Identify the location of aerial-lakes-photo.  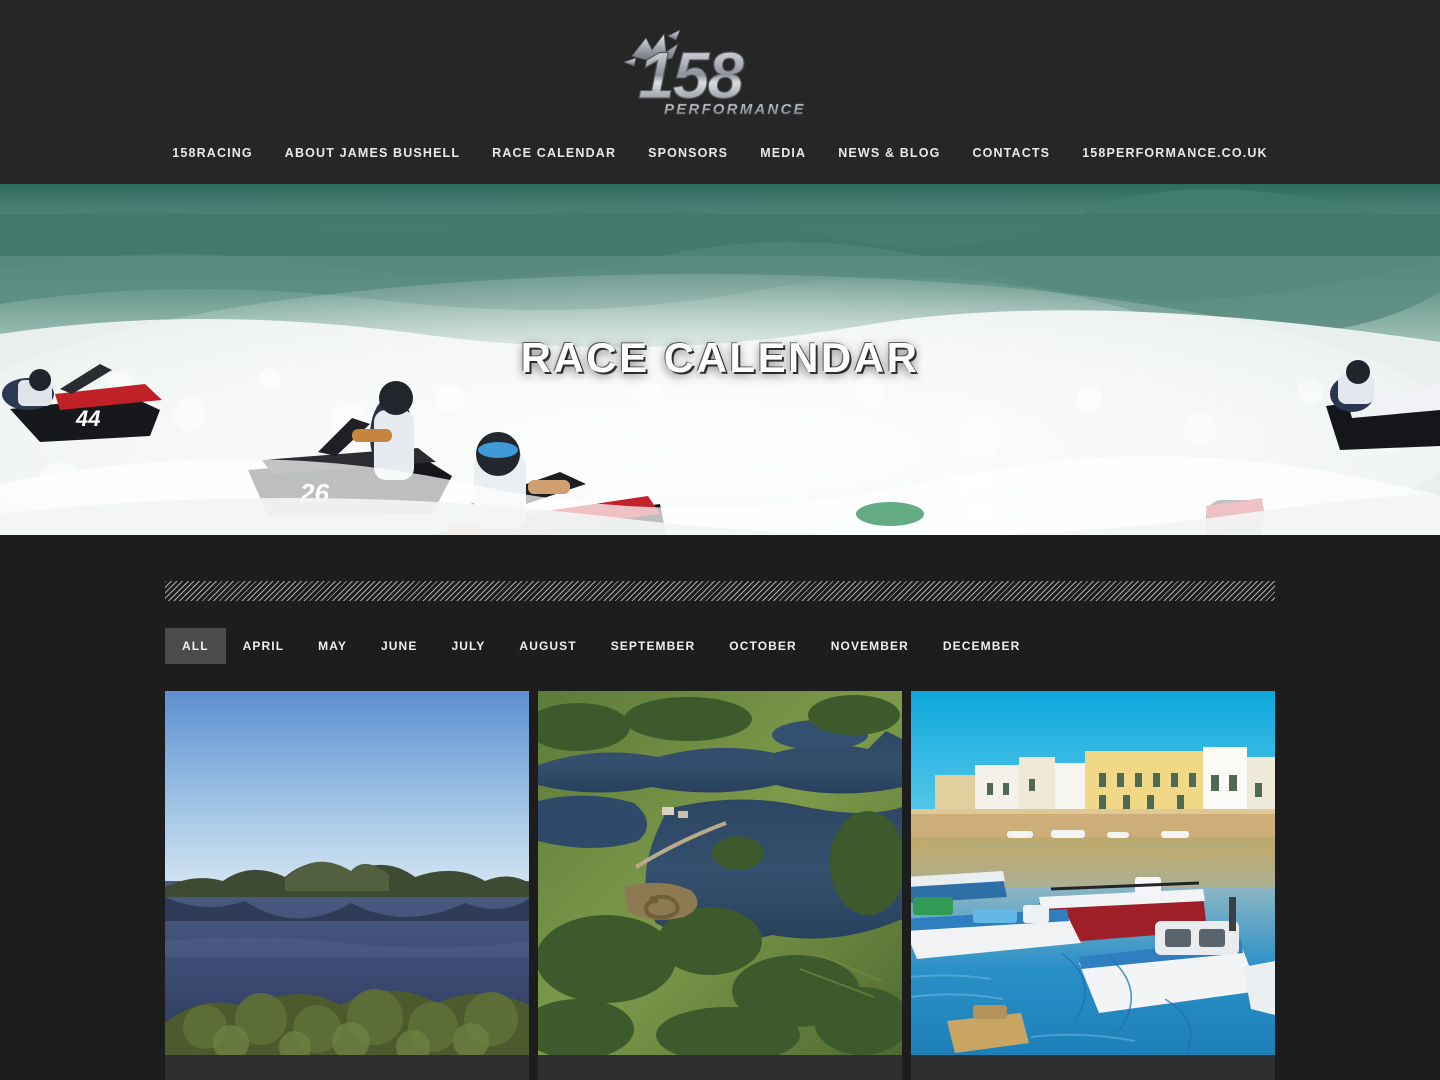
(720, 873).